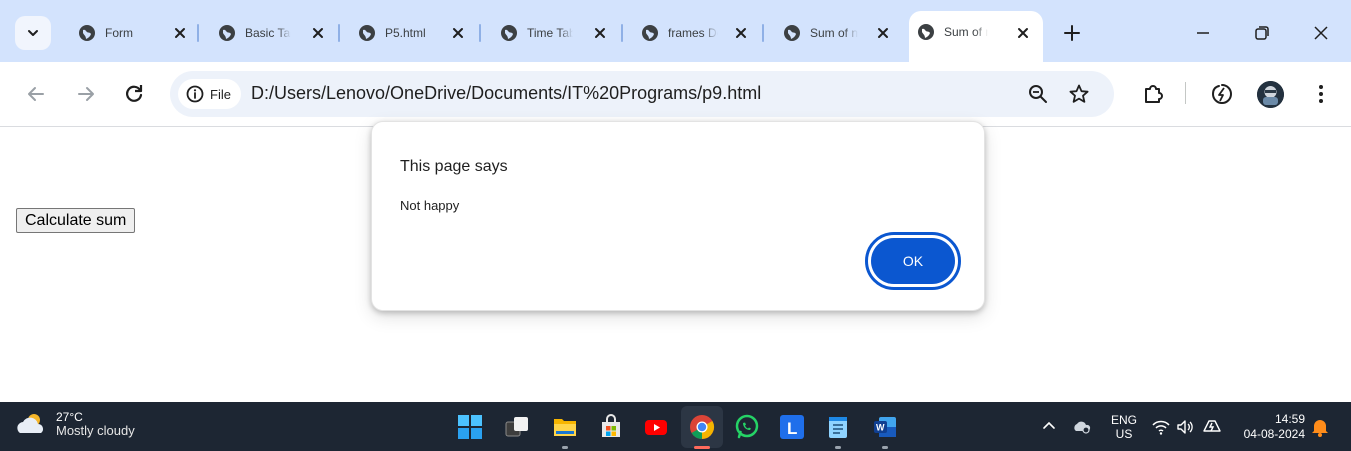 This screenshot has height=451, width=1351. Describe the element at coordinates (1124, 434) in the screenshot. I see `region-code: US` at that location.